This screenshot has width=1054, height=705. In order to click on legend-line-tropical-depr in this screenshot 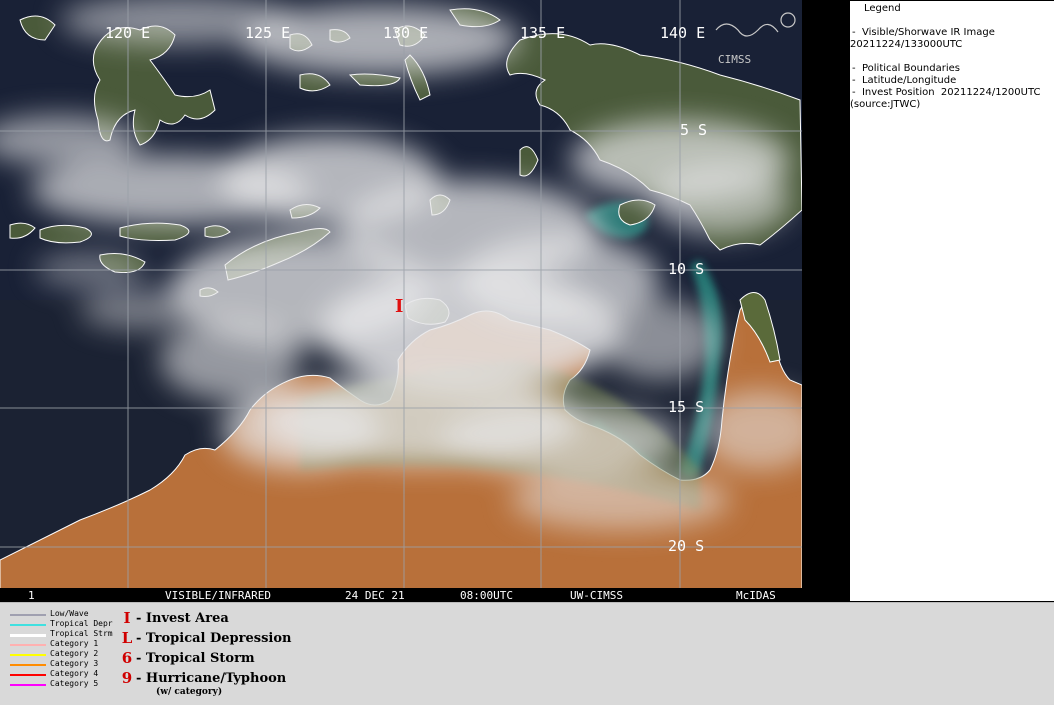, I will do `click(28, 625)`.